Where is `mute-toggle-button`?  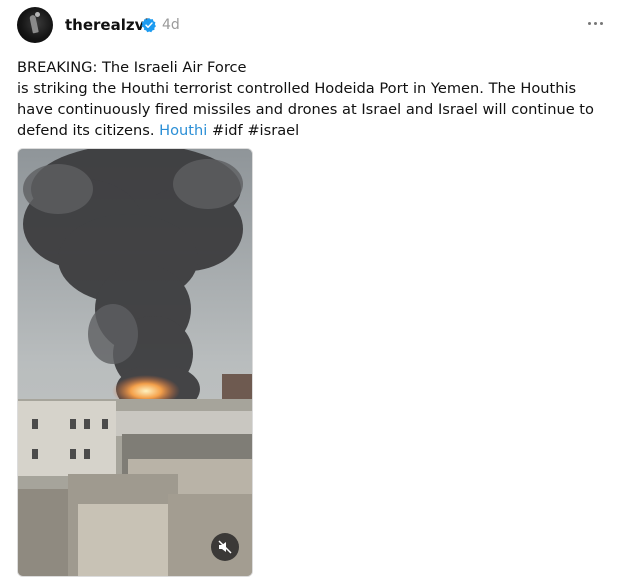
mute-toggle-button is located at coordinates (225, 547).